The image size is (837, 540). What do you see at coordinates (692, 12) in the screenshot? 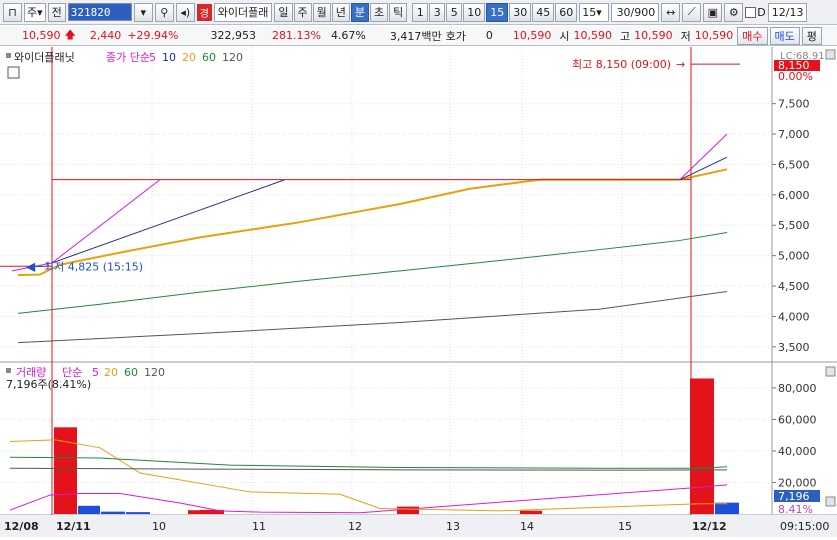
I see `draw-icon: ⟋` at bounding box center [692, 12].